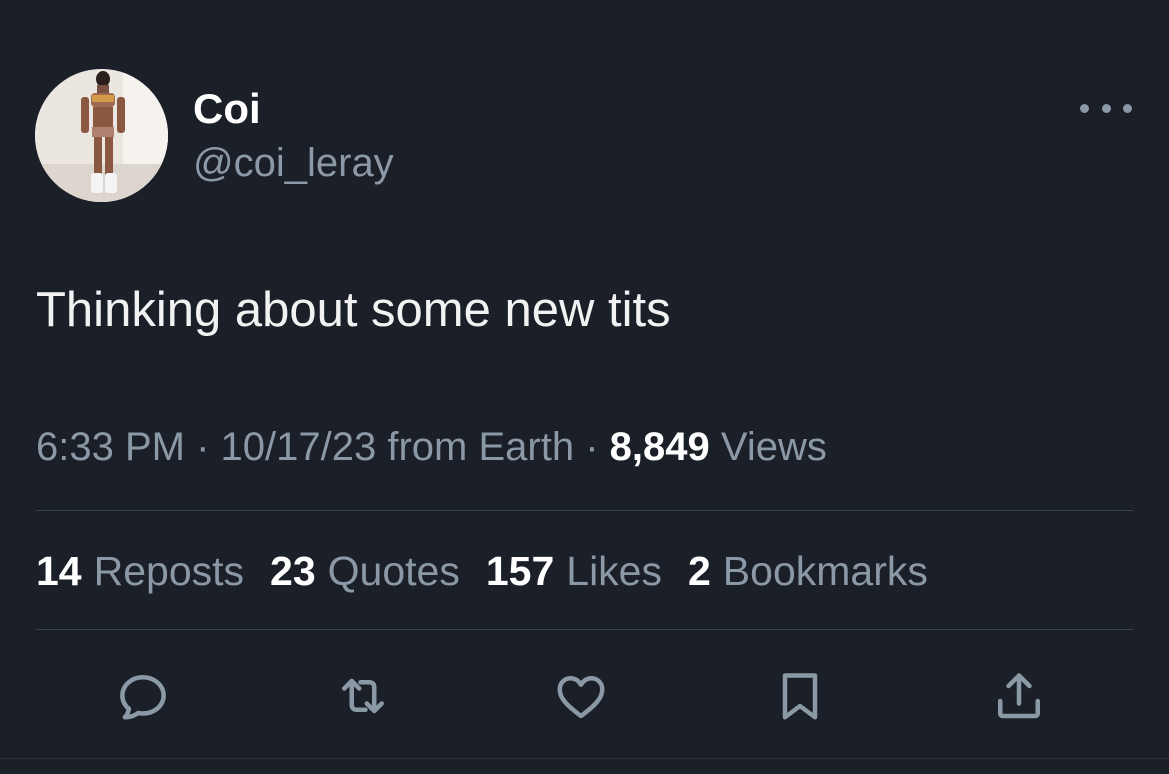 This screenshot has width=1169, height=774. What do you see at coordinates (659, 447) in the screenshot?
I see `views-count: 8,849` at bounding box center [659, 447].